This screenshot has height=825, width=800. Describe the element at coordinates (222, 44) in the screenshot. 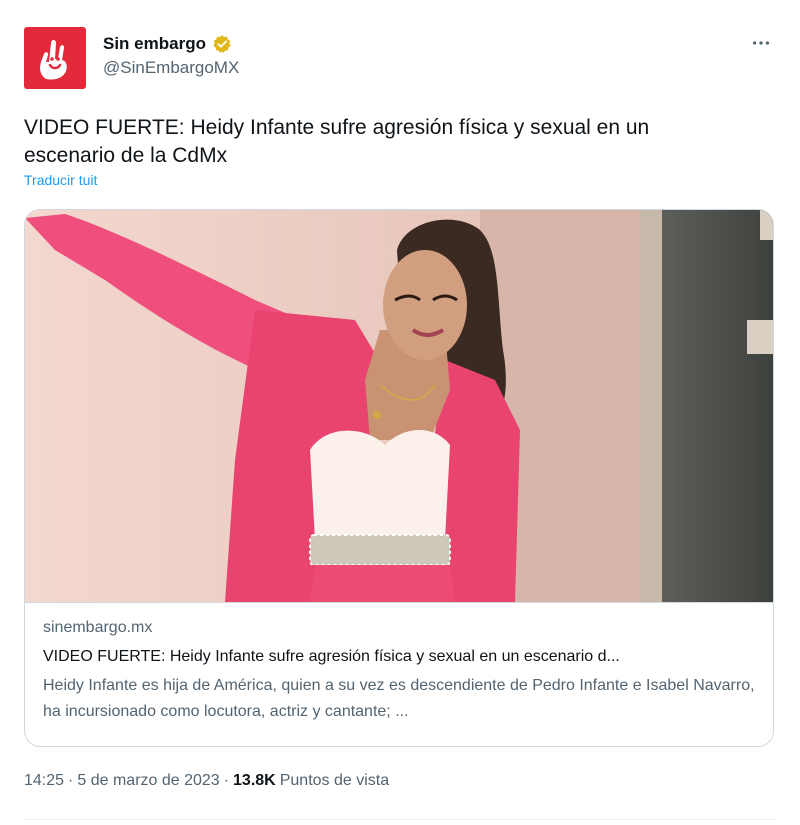

I see `verified-badge-icon` at that location.